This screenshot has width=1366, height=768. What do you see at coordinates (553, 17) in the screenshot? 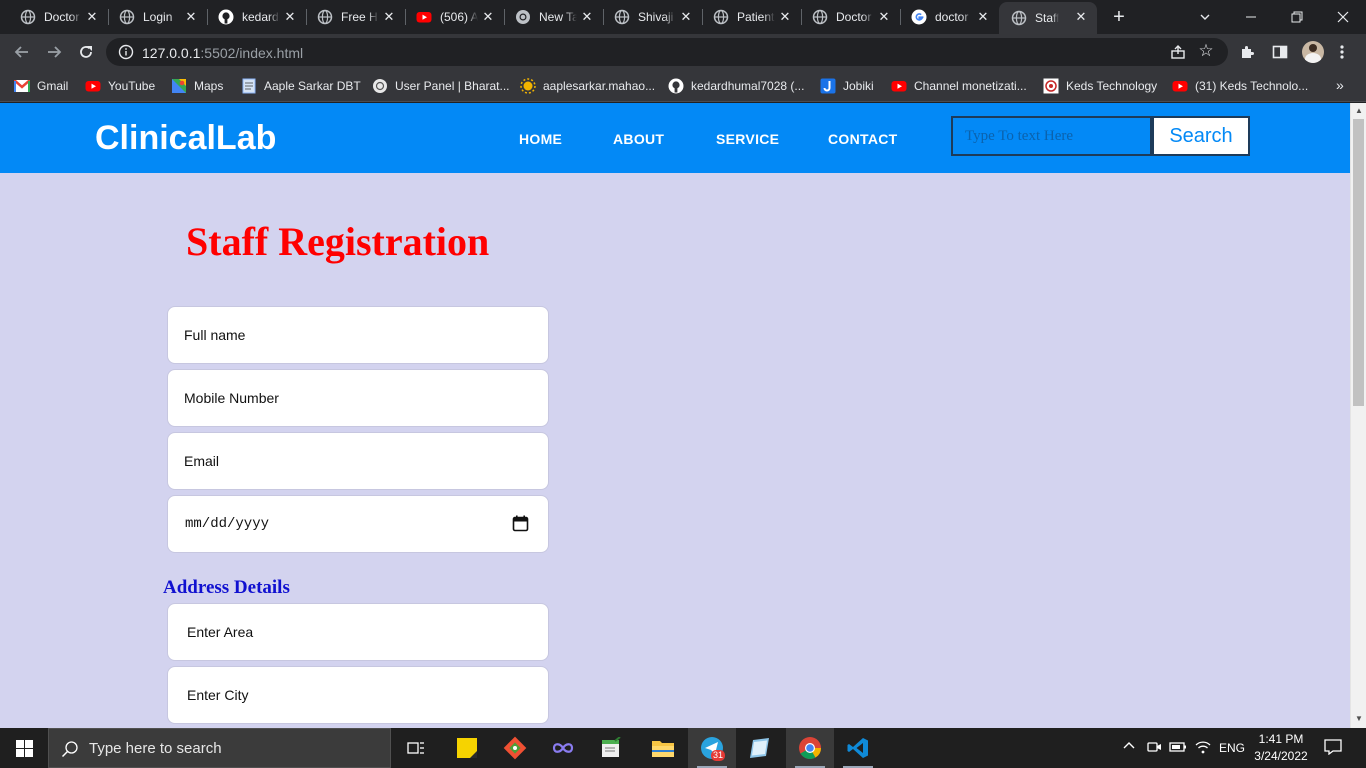
I see `tab-new-tab: New Tab ✕` at bounding box center [553, 17].